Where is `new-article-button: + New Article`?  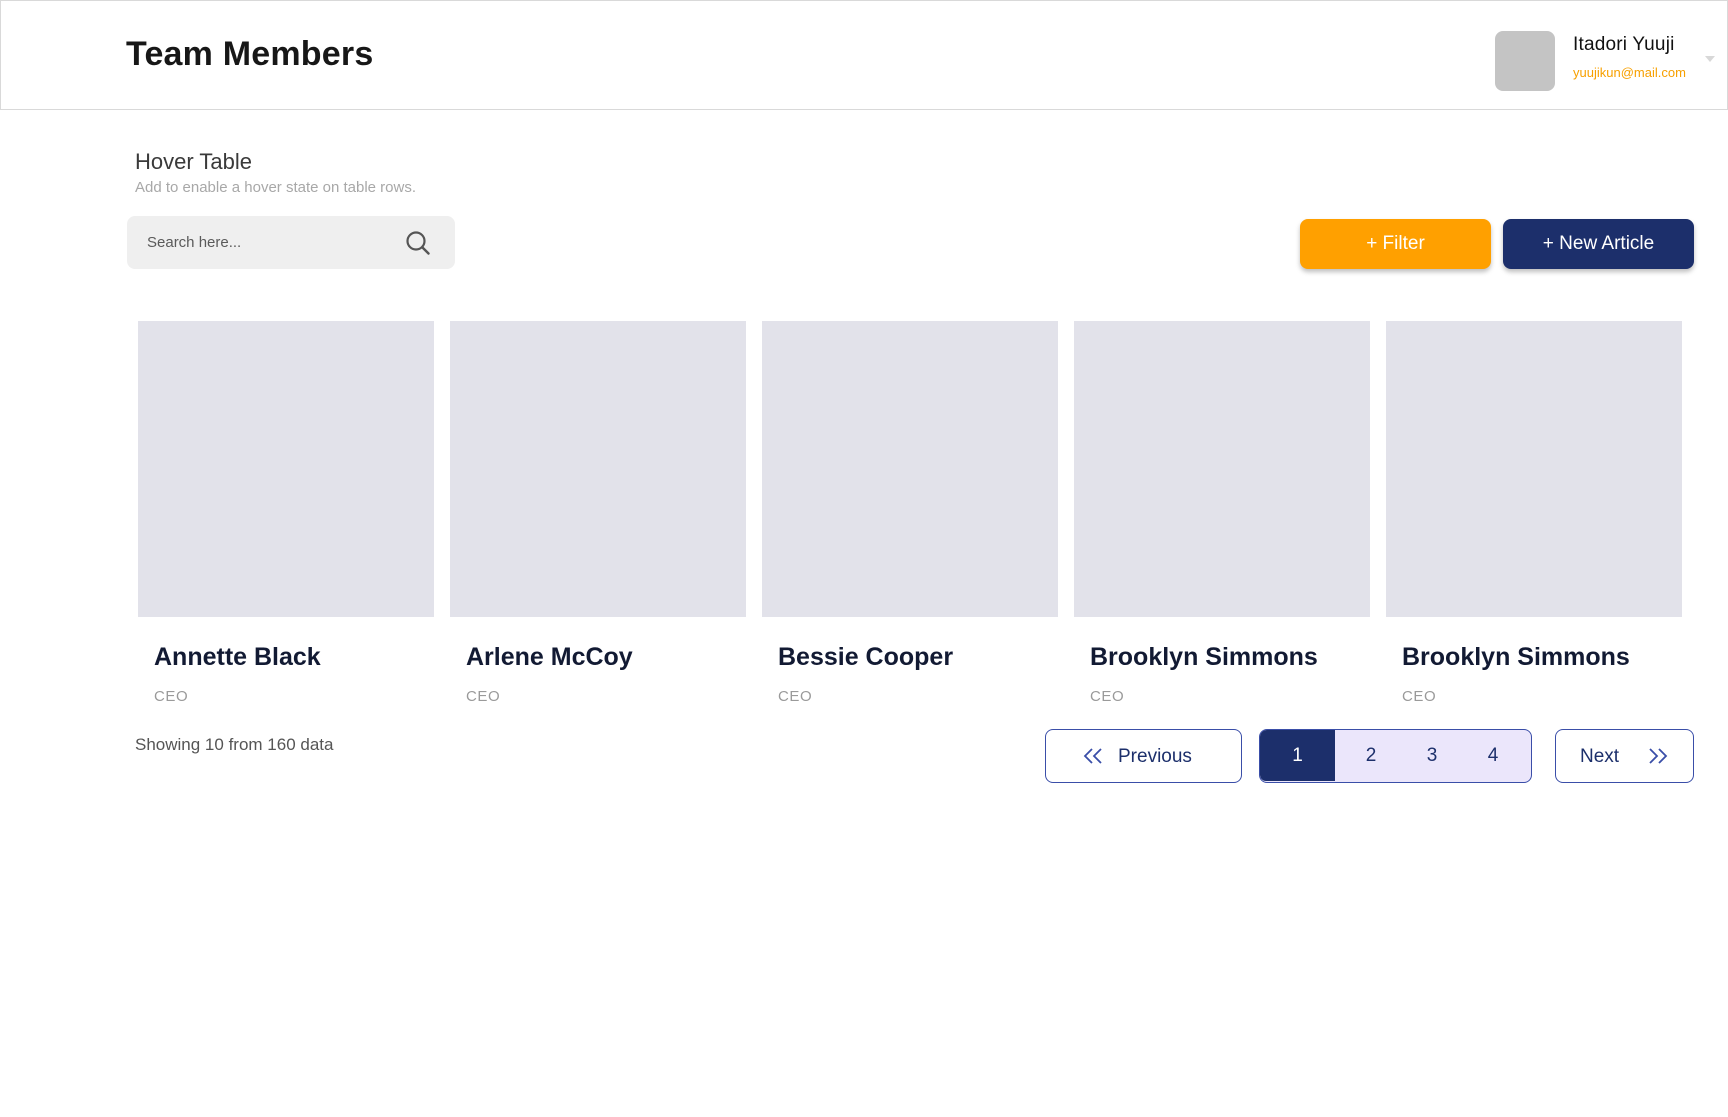 new-article-button: + New Article is located at coordinates (1598, 244).